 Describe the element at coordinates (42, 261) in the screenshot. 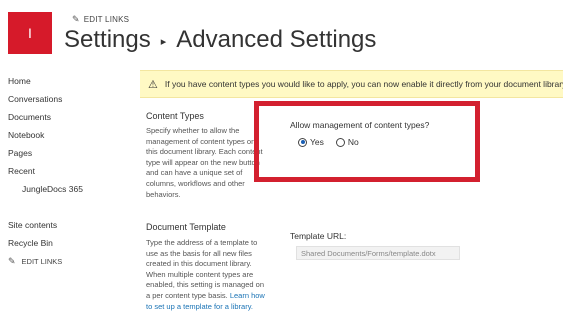

I see `sidebar-edit-links-label: EDIT LINKS` at that location.